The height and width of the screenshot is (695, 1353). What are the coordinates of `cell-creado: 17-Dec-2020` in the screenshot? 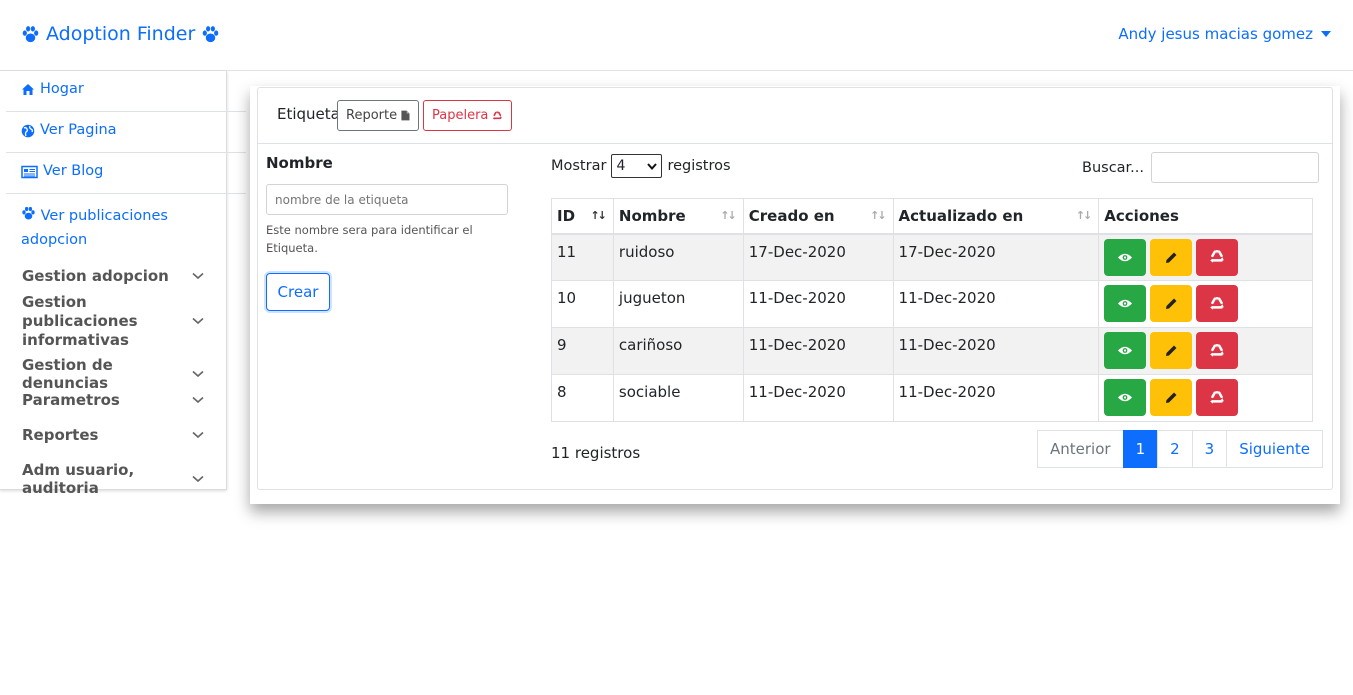 It's located at (818, 257).